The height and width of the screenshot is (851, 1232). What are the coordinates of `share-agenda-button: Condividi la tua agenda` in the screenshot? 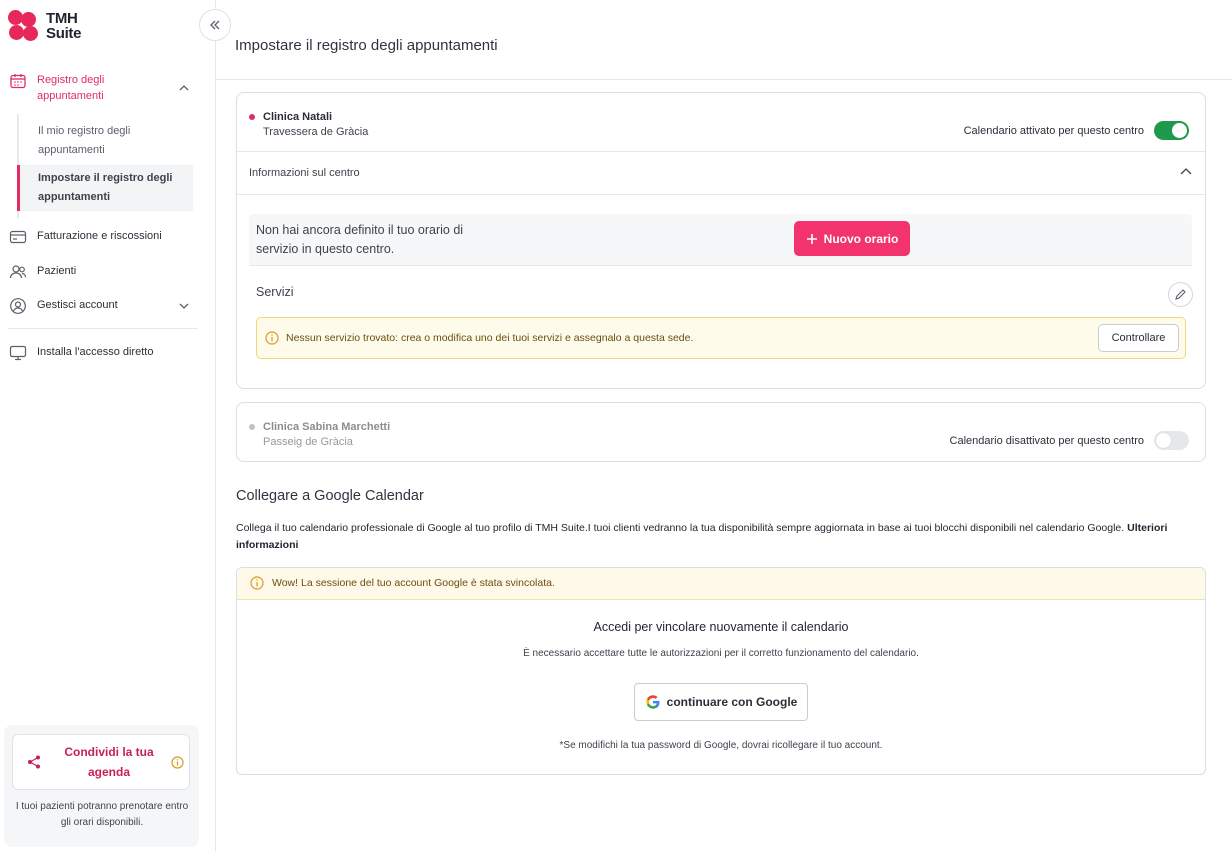 It's located at (101, 762).